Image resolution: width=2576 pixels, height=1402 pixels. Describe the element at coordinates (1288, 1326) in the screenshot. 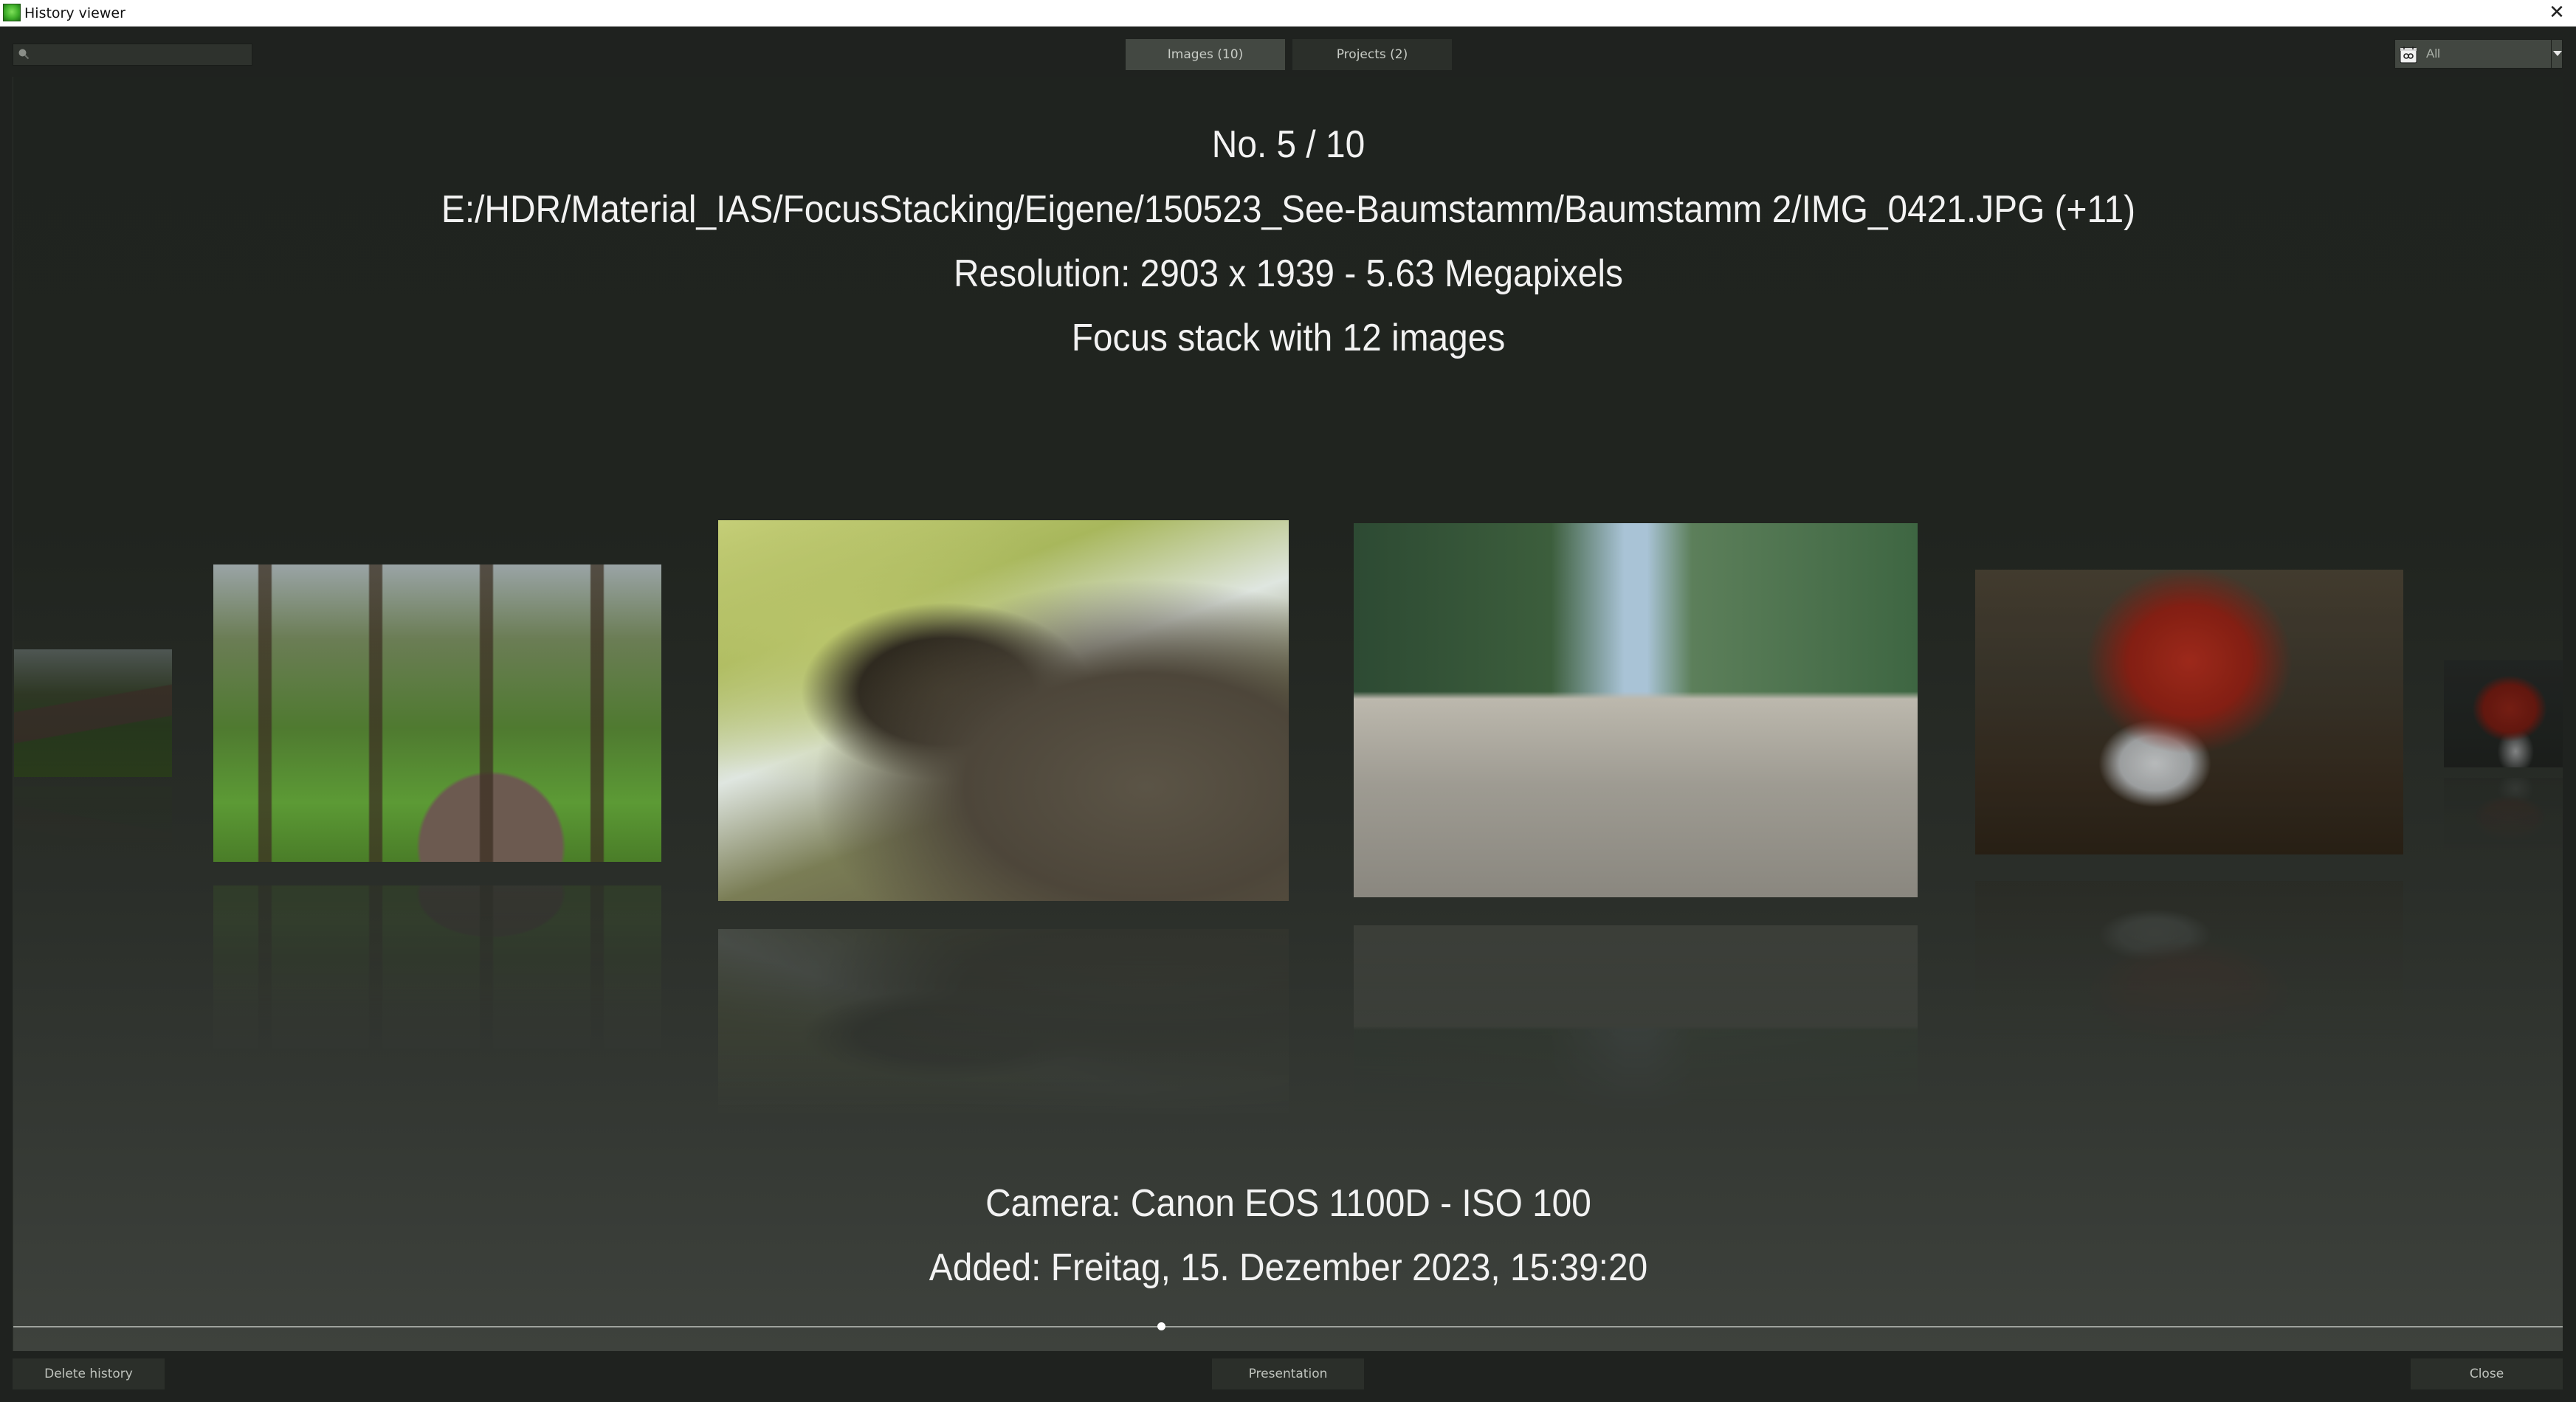

I see `history-slider-track` at that location.